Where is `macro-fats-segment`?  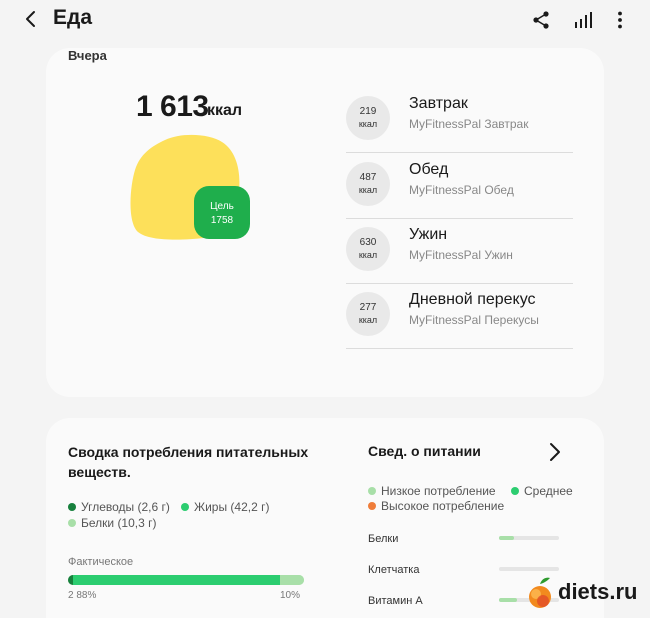 macro-fats-segment is located at coordinates (176, 580).